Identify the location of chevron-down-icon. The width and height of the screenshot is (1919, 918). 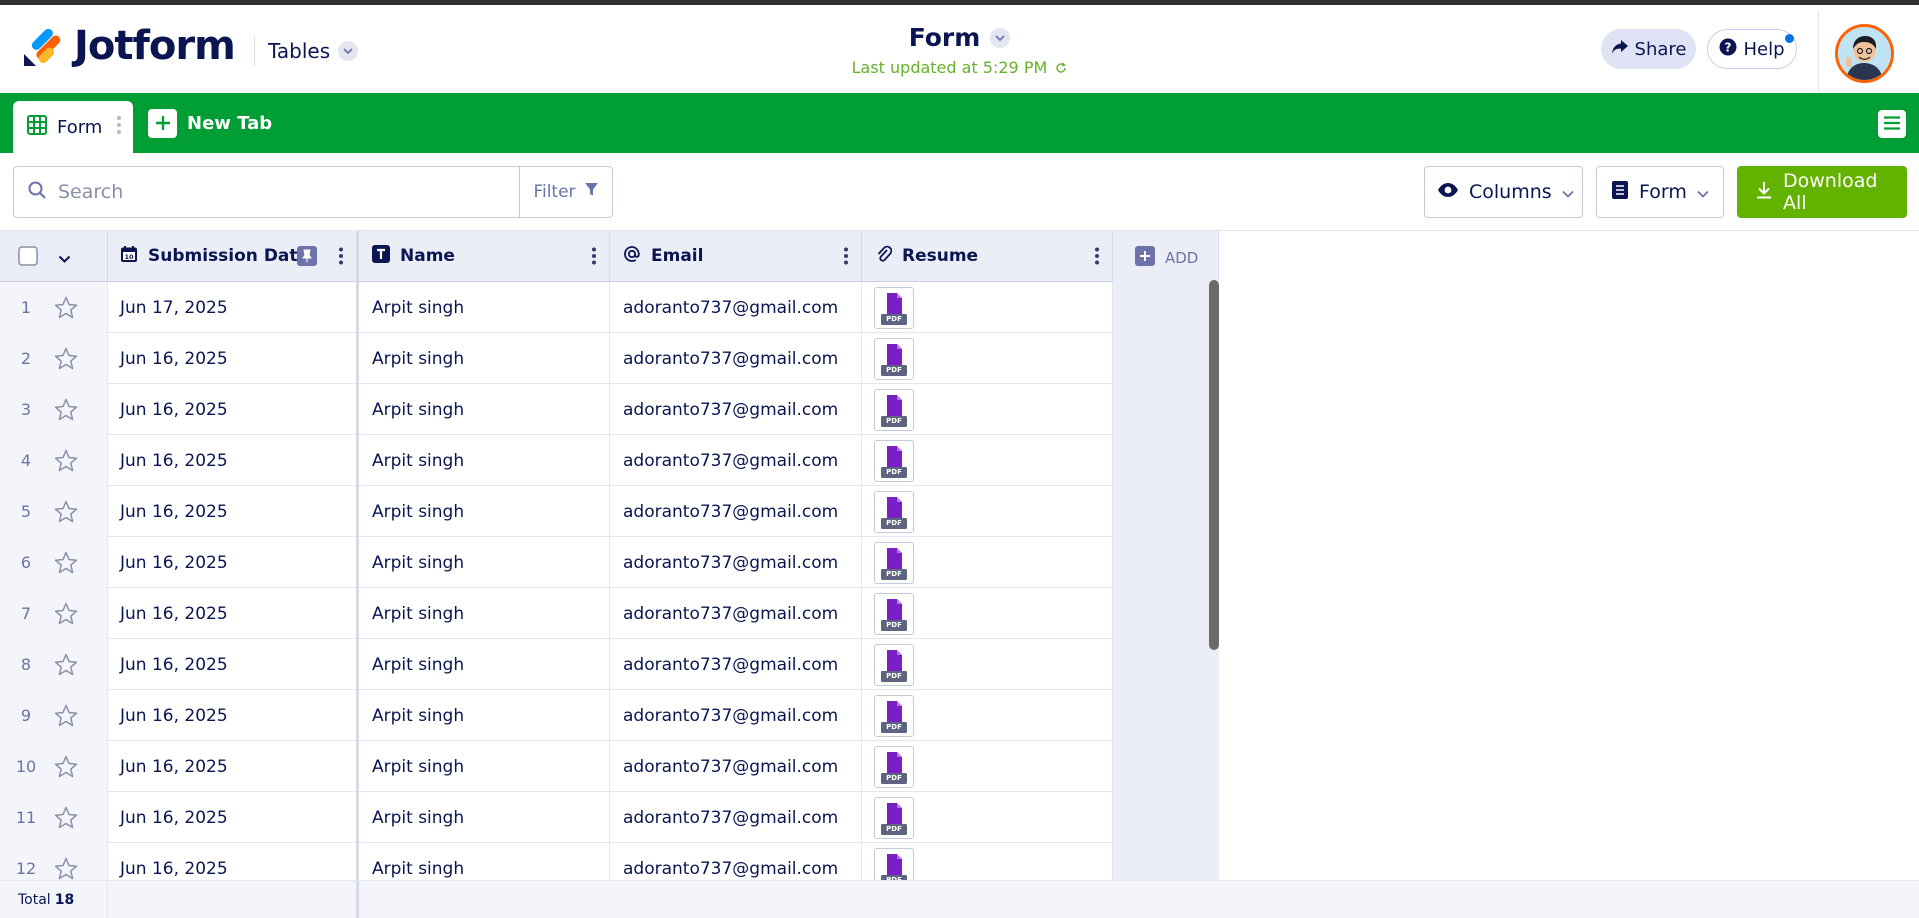
(64, 258).